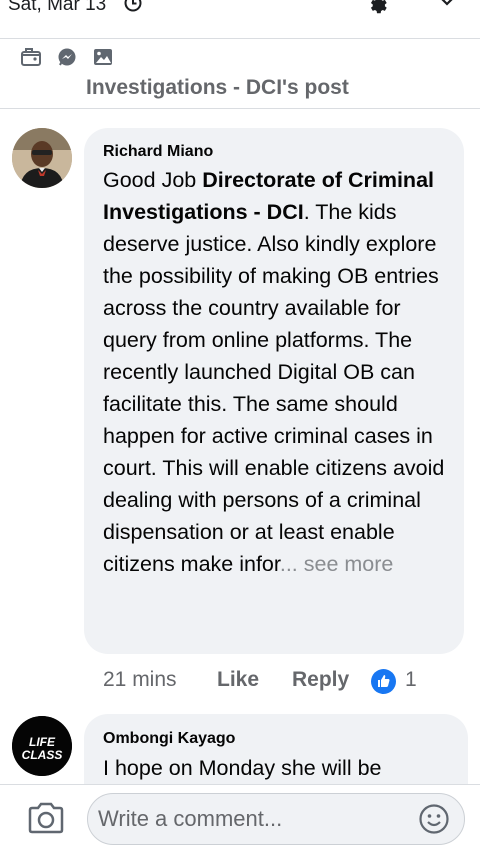 The height and width of the screenshot is (855, 480). Describe the element at coordinates (133, 6) in the screenshot. I see `clock-icon` at that location.